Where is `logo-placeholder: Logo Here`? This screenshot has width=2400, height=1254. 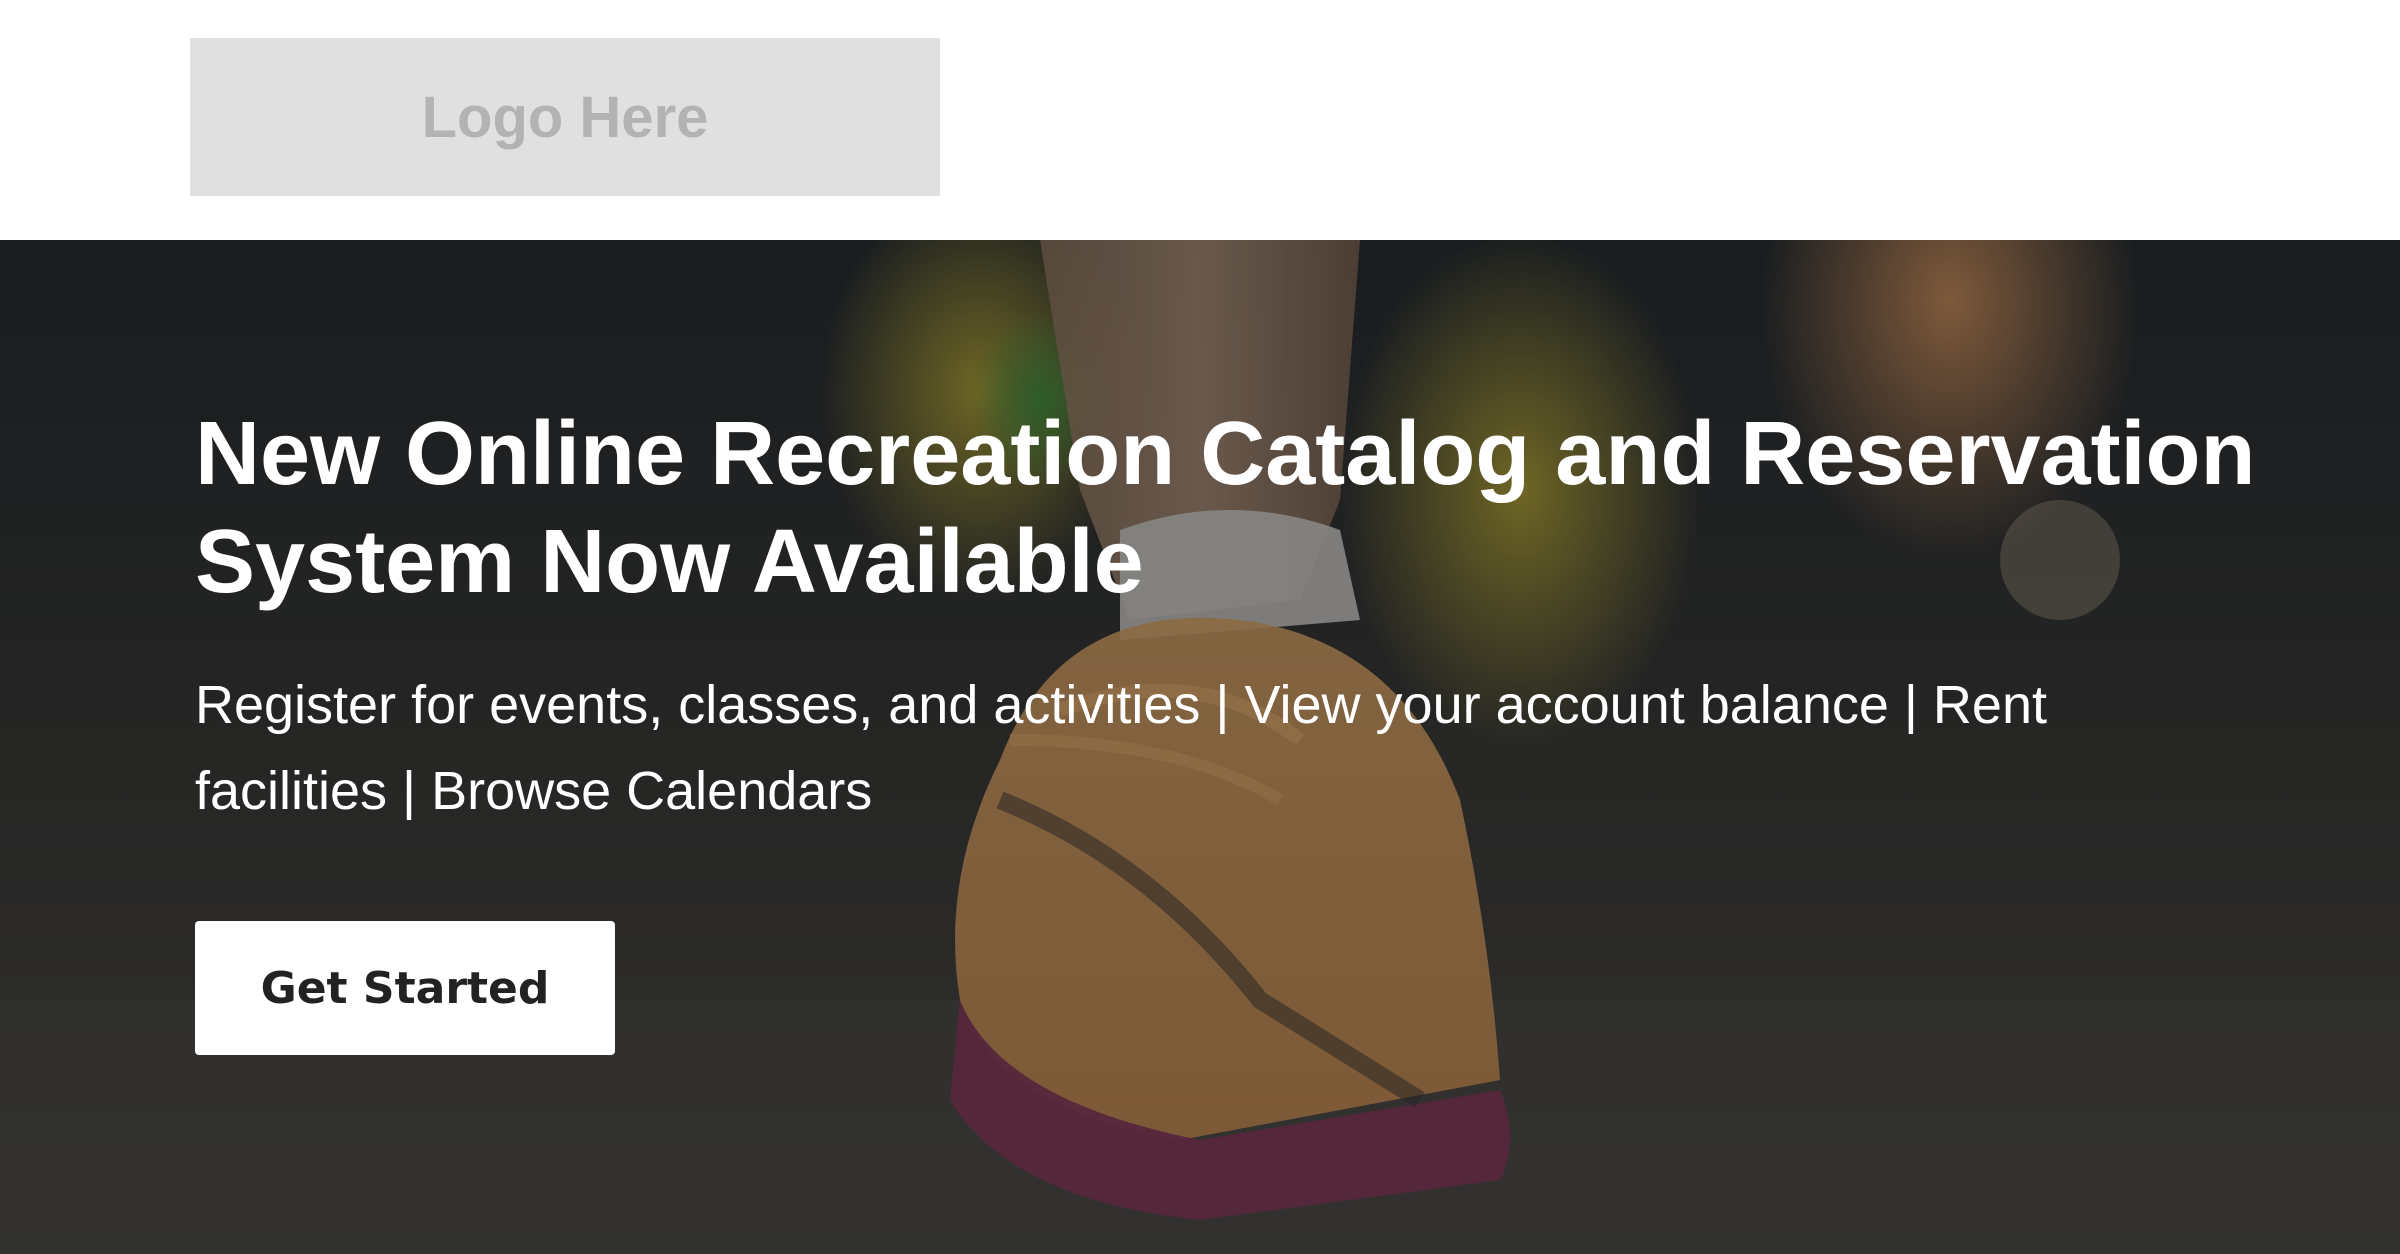
logo-placeholder: Logo Here is located at coordinates (565, 117).